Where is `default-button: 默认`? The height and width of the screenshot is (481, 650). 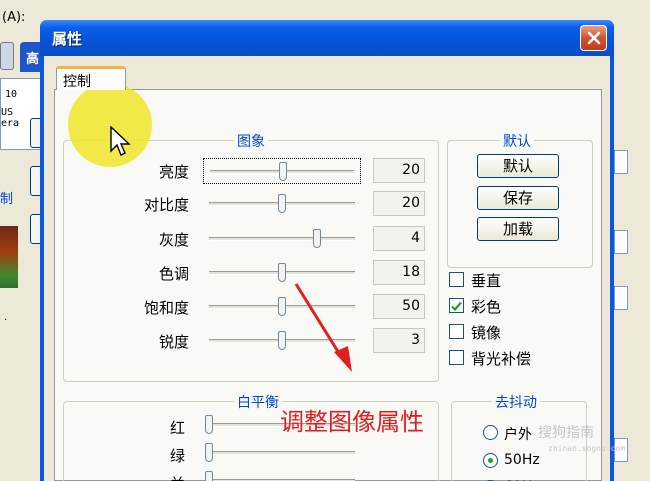
default-button: 默认 is located at coordinates (518, 166).